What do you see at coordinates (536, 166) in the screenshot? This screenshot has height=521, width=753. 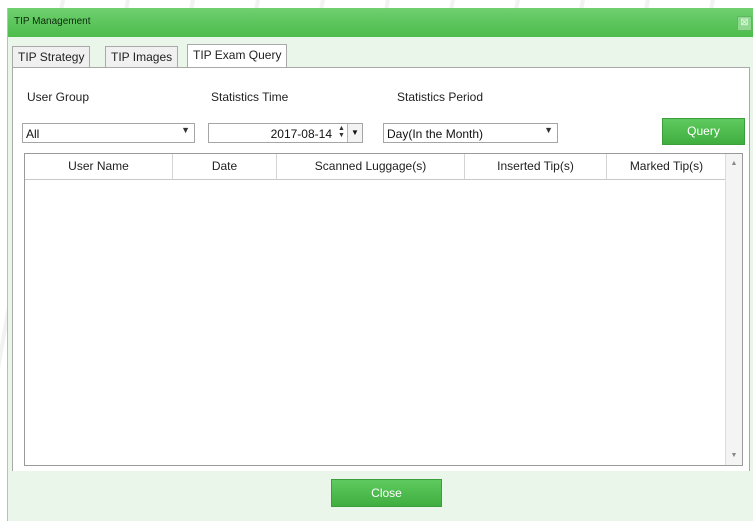 I see `column-header-inserted-tips: Inserted Tip(s)` at bounding box center [536, 166].